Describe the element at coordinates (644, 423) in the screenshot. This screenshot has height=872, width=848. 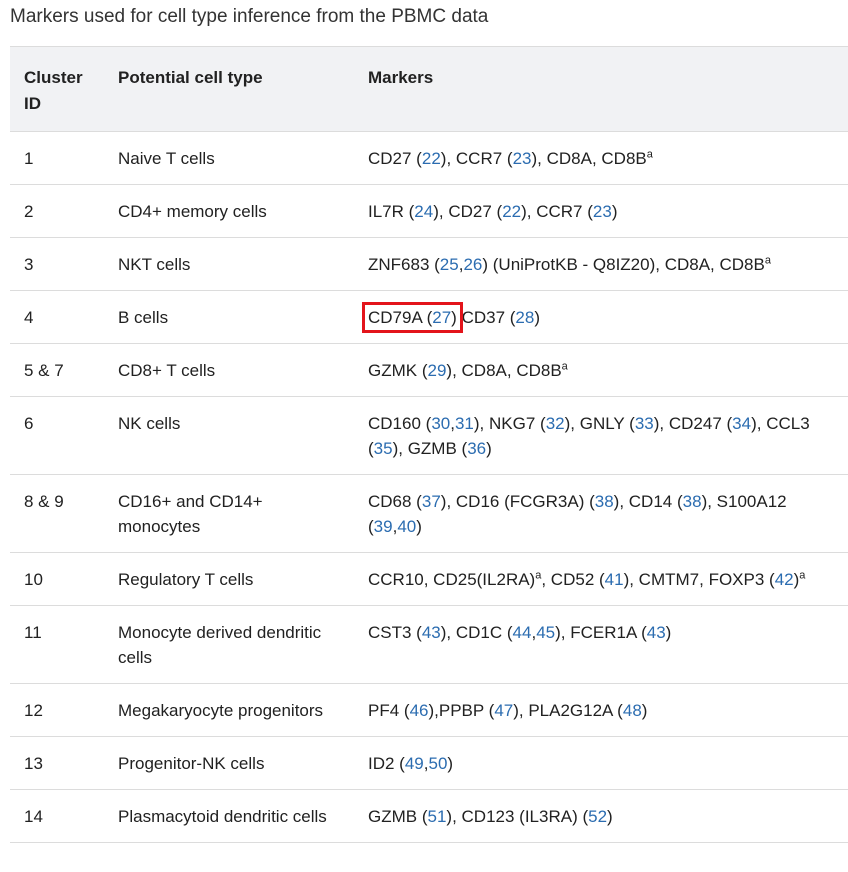
I see `reference-link: 33` at that location.